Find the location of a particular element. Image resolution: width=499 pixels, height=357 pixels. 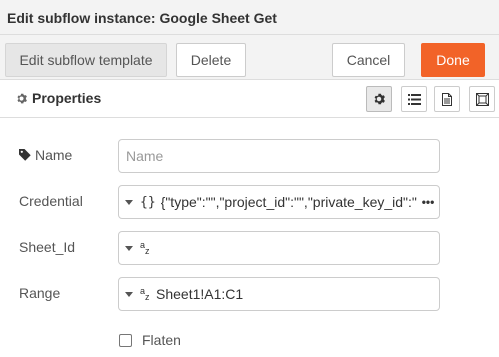

range-label: Range is located at coordinates (40, 293).